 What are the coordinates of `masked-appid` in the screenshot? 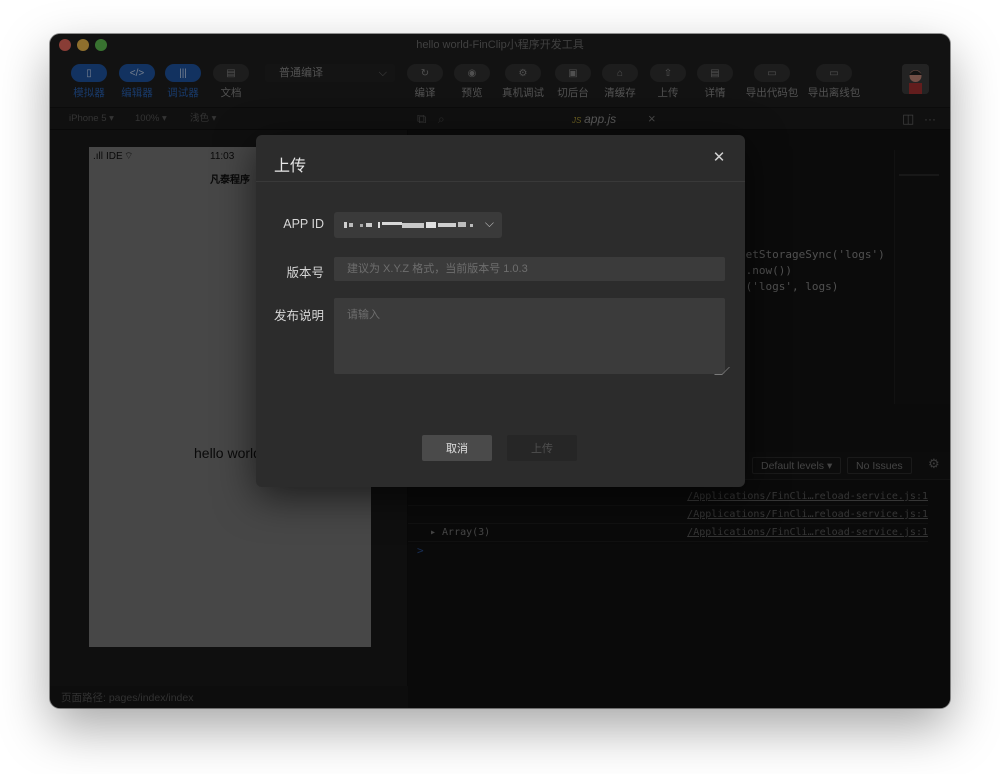 It's located at (408, 225).